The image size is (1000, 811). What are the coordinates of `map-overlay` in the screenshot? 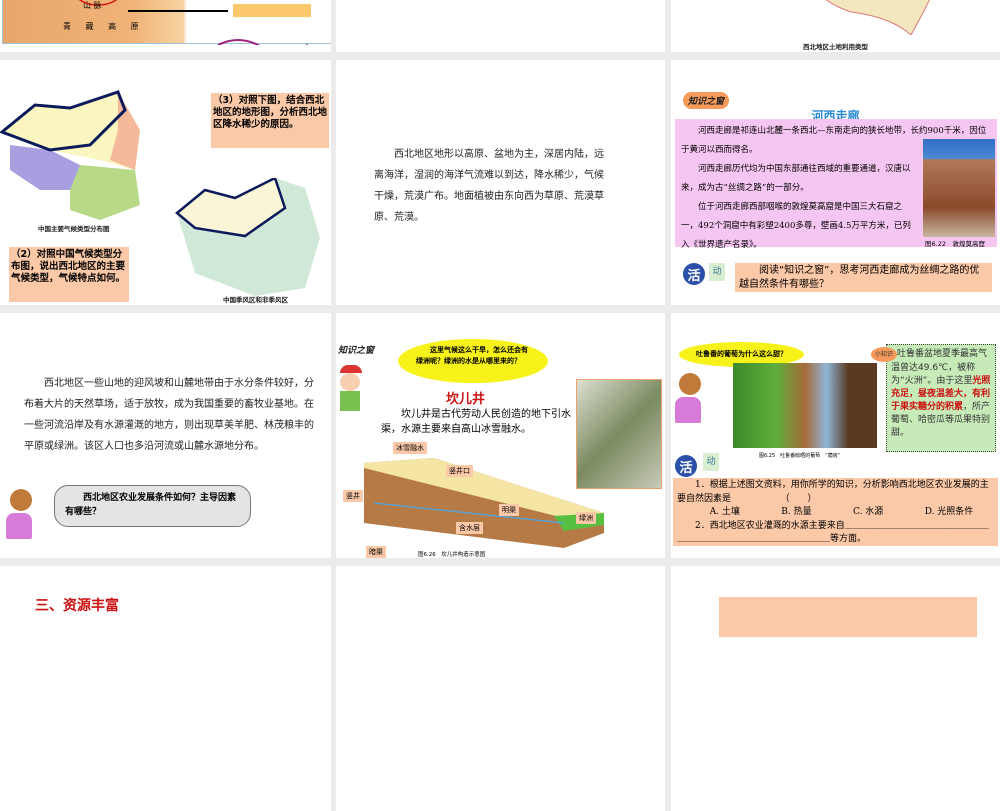 It's located at (194, 25).